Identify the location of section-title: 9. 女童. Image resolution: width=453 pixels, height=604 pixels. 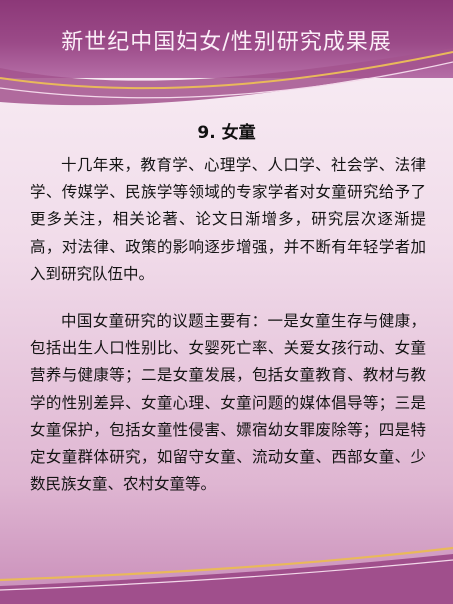
(226, 133).